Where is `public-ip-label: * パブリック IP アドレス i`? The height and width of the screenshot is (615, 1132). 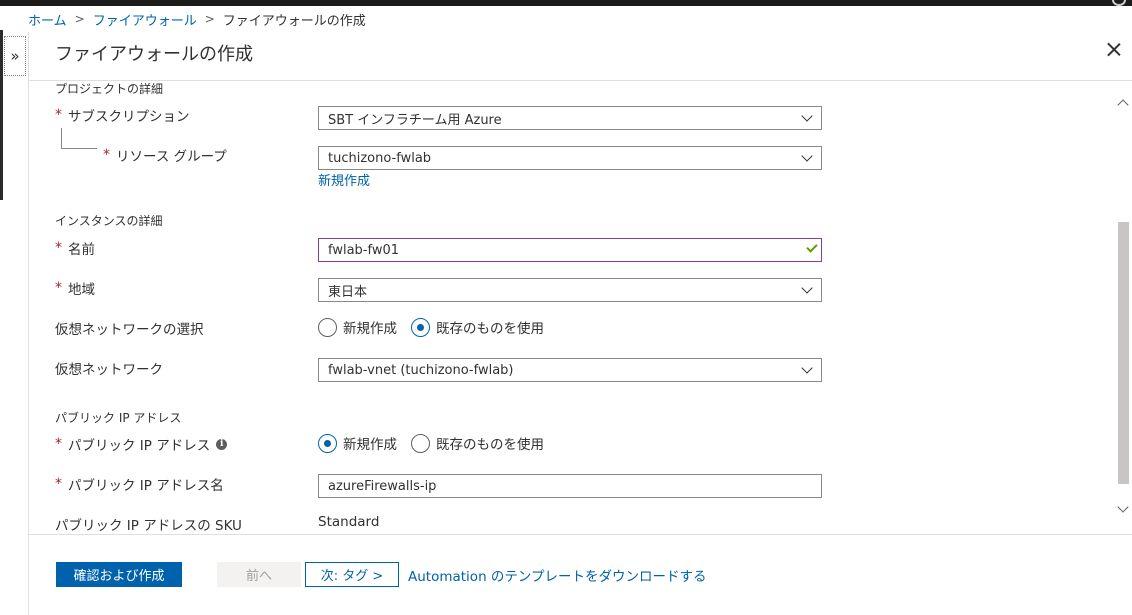 public-ip-label: * パブリック IP アドレス i is located at coordinates (141, 444).